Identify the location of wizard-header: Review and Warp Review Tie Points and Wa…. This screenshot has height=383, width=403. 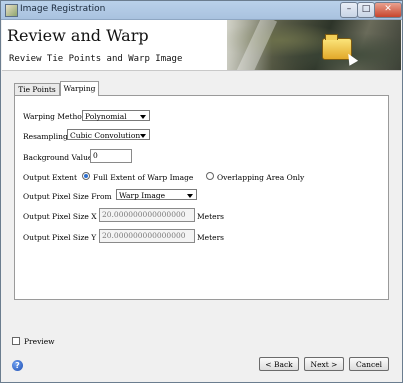
(201, 45).